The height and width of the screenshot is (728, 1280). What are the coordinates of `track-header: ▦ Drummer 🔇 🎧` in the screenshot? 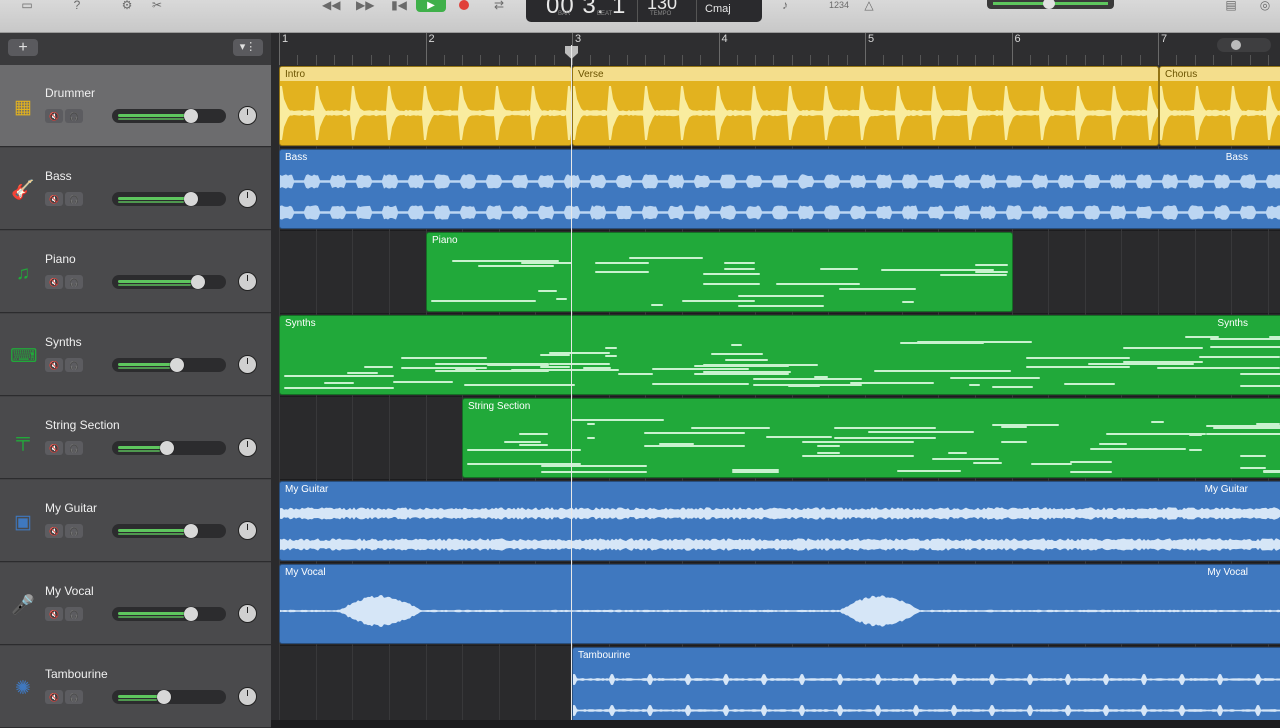 It's located at (135, 106).